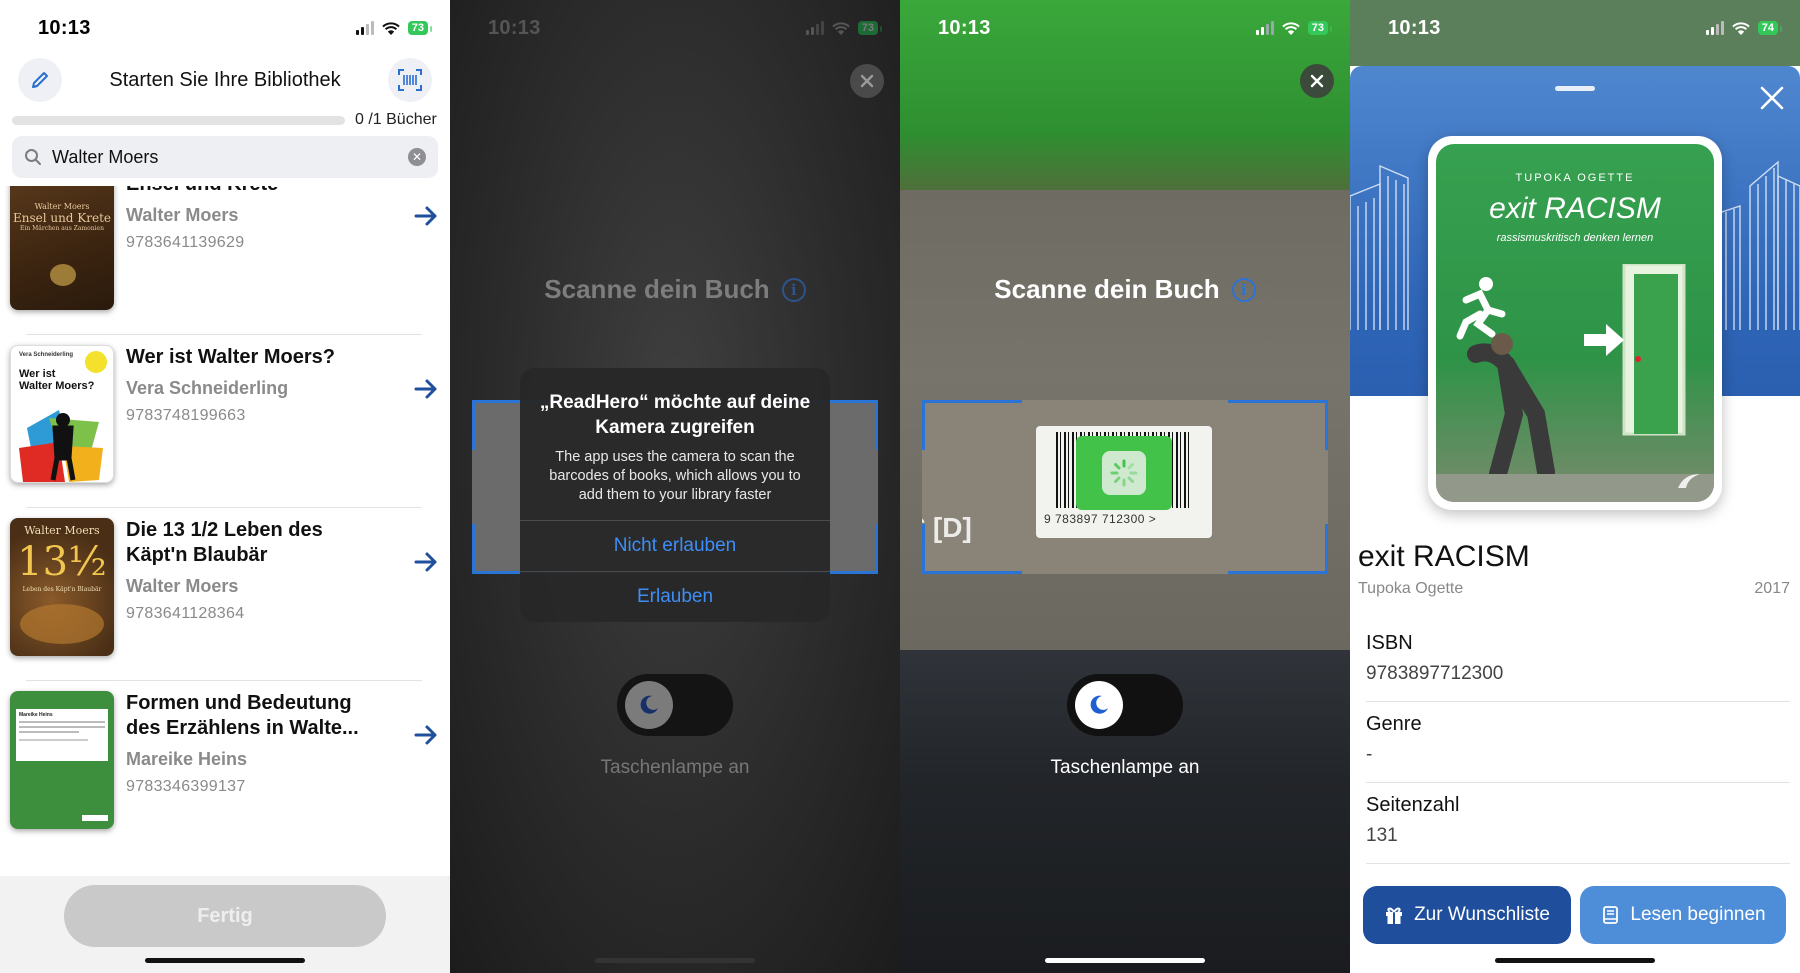  Describe the element at coordinates (1389, 643) in the screenshot. I see `field-label: ISBN` at that location.